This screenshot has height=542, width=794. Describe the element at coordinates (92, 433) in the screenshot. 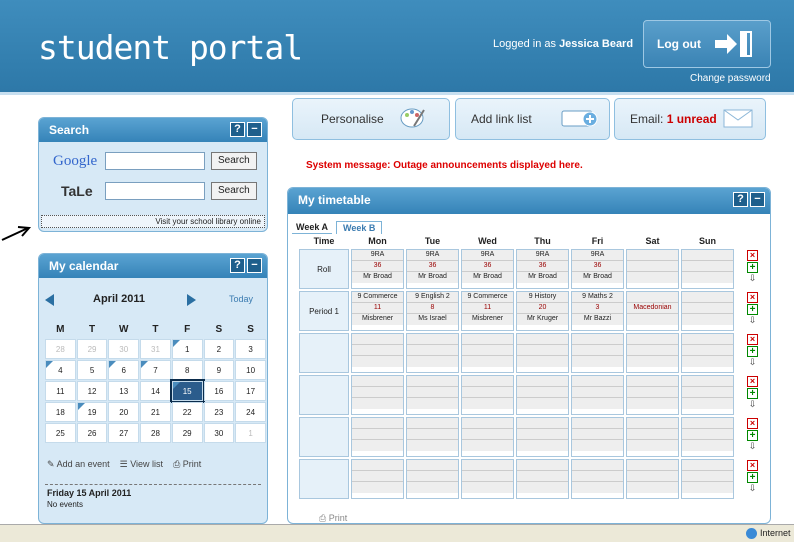

I see `calendar-day: 26` at that location.